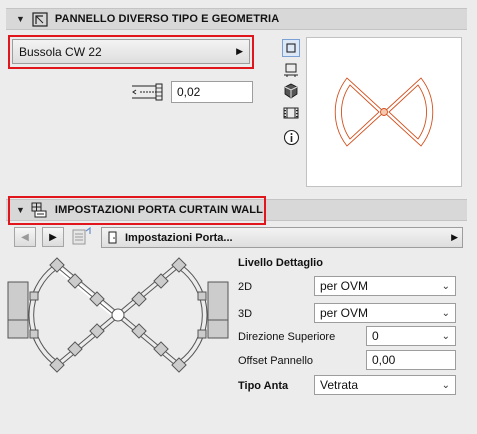 This screenshot has height=434, width=477. What do you see at coordinates (375, 336) in the screenshot?
I see `direction-value: 0` at bounding box center [375, 336].